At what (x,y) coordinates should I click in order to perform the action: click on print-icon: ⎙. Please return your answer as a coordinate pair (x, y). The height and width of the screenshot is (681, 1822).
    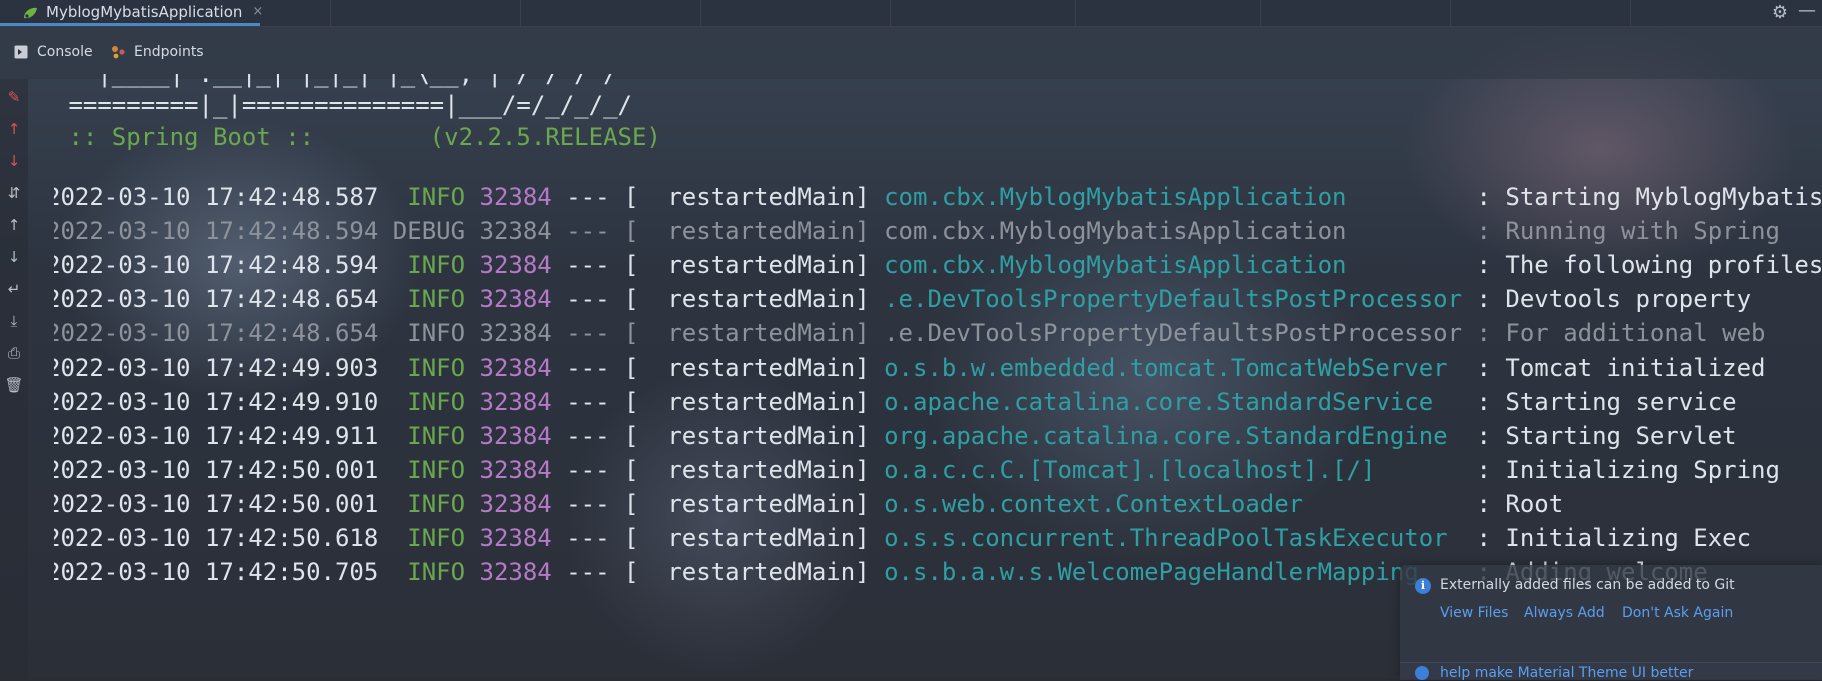
    Looking at the image, I should click on (14, 353).